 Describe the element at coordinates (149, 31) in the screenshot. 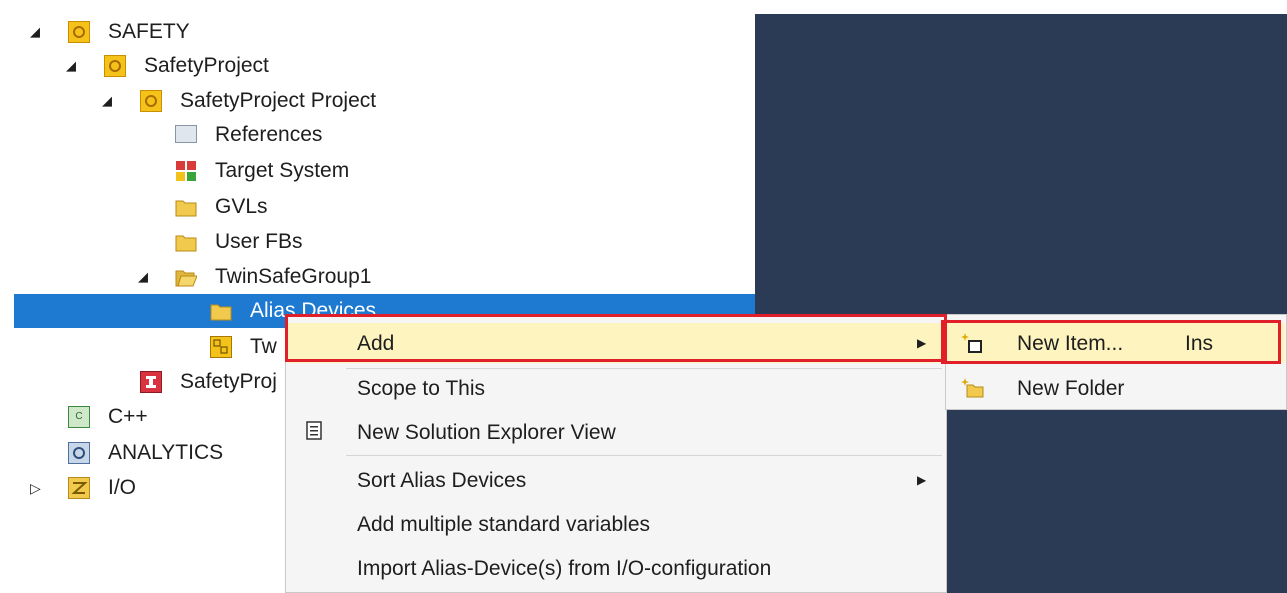

I see `tree-item-label: SAFETY` at that location.